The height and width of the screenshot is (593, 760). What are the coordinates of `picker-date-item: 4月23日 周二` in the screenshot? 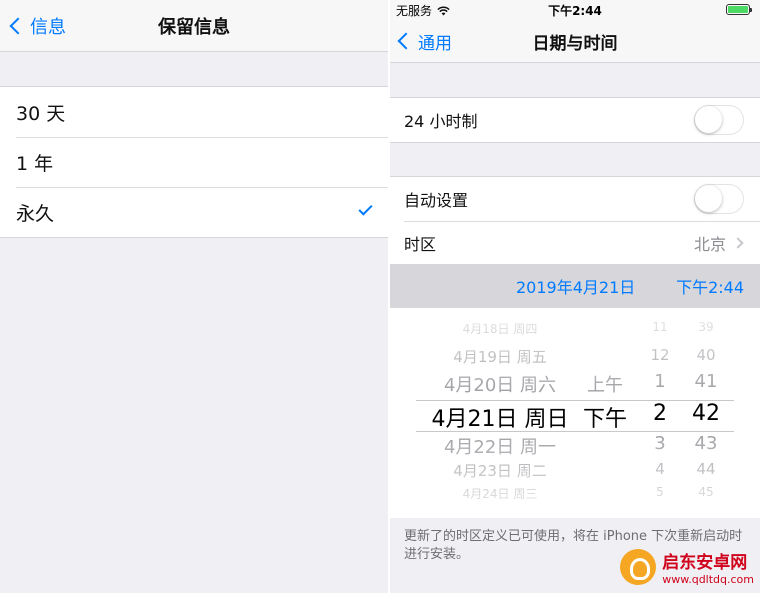 It's located at (500, 470).